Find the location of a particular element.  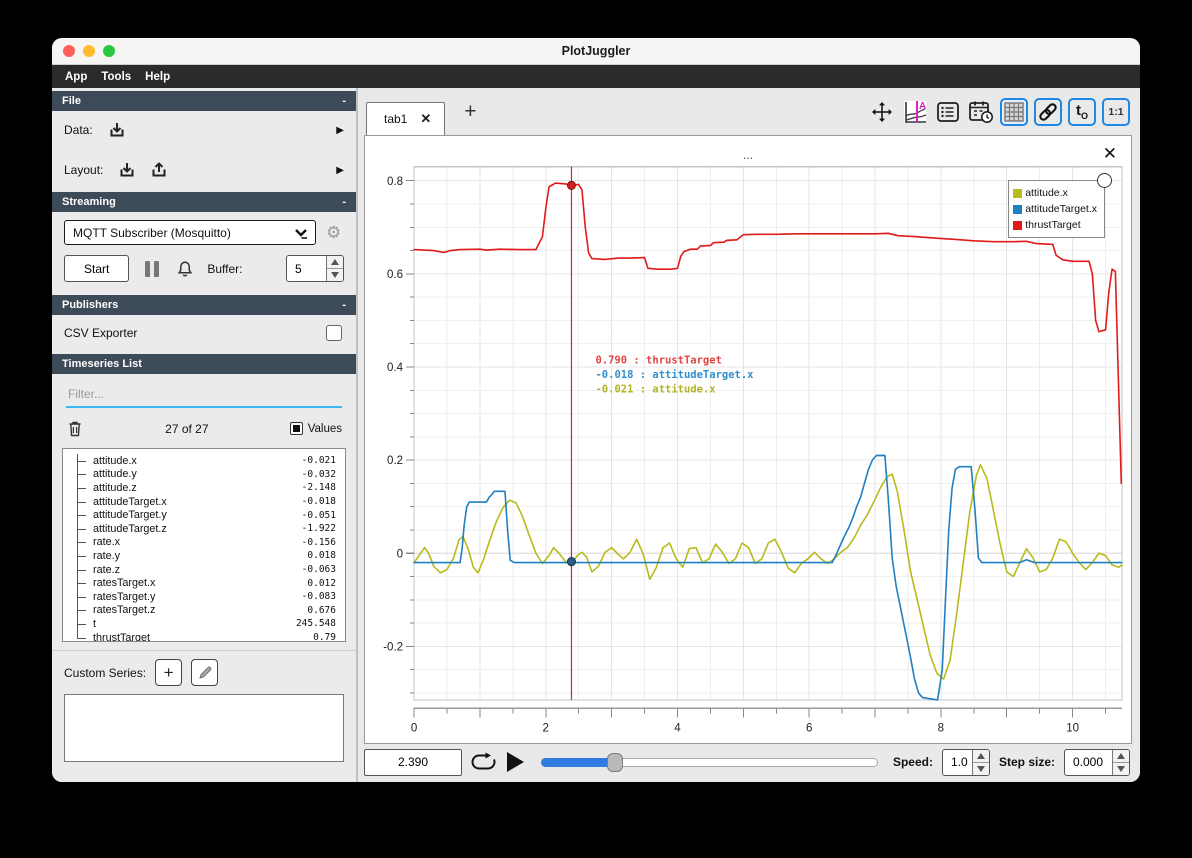

tracker-tool-button: A is located at coordinates (914, 111).